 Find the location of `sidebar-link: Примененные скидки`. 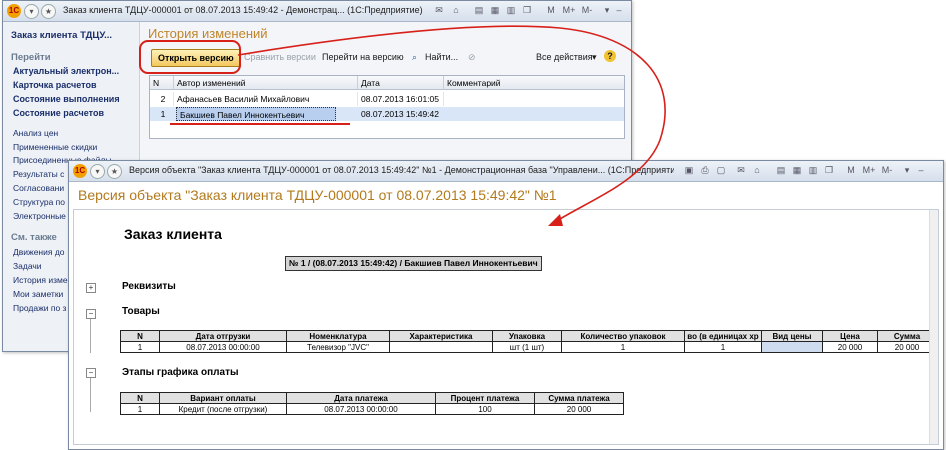

sidebar-link: Примененные скидки is located at coordinates (73, 147).